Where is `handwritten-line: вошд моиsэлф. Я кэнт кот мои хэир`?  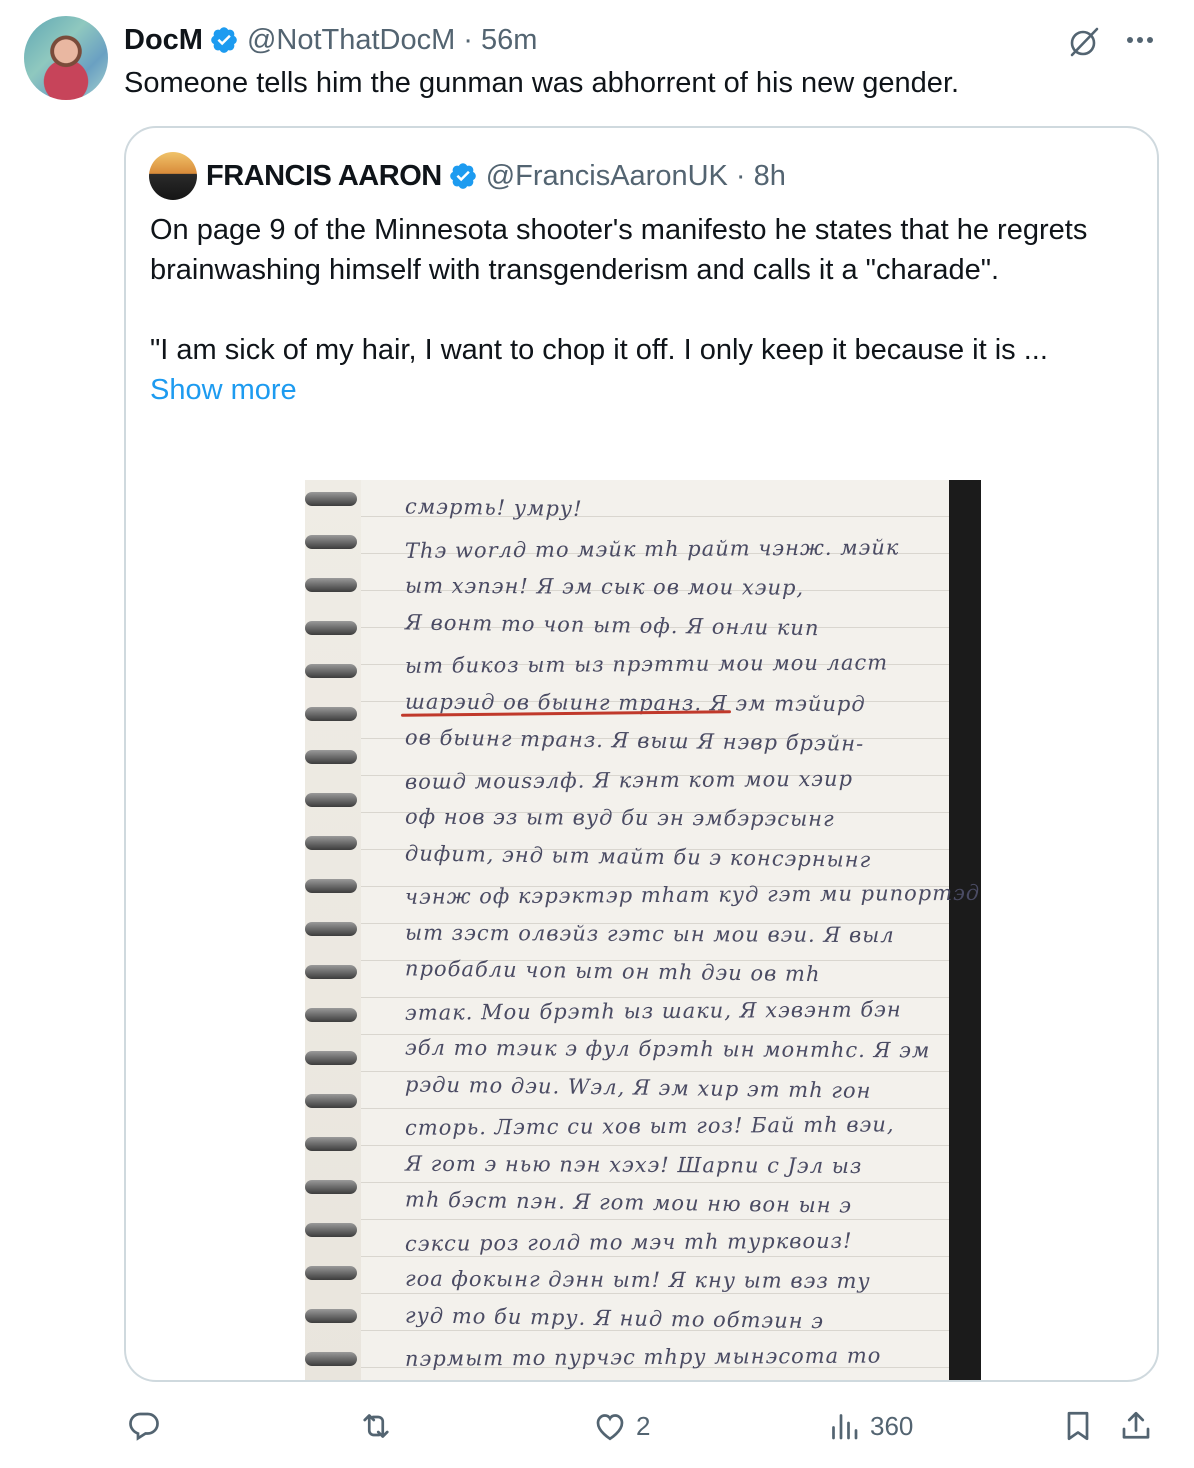 handwritten-line: вошд моиsэлф. Я кэнт кот мои хэир is located at coordinates (629, 780).